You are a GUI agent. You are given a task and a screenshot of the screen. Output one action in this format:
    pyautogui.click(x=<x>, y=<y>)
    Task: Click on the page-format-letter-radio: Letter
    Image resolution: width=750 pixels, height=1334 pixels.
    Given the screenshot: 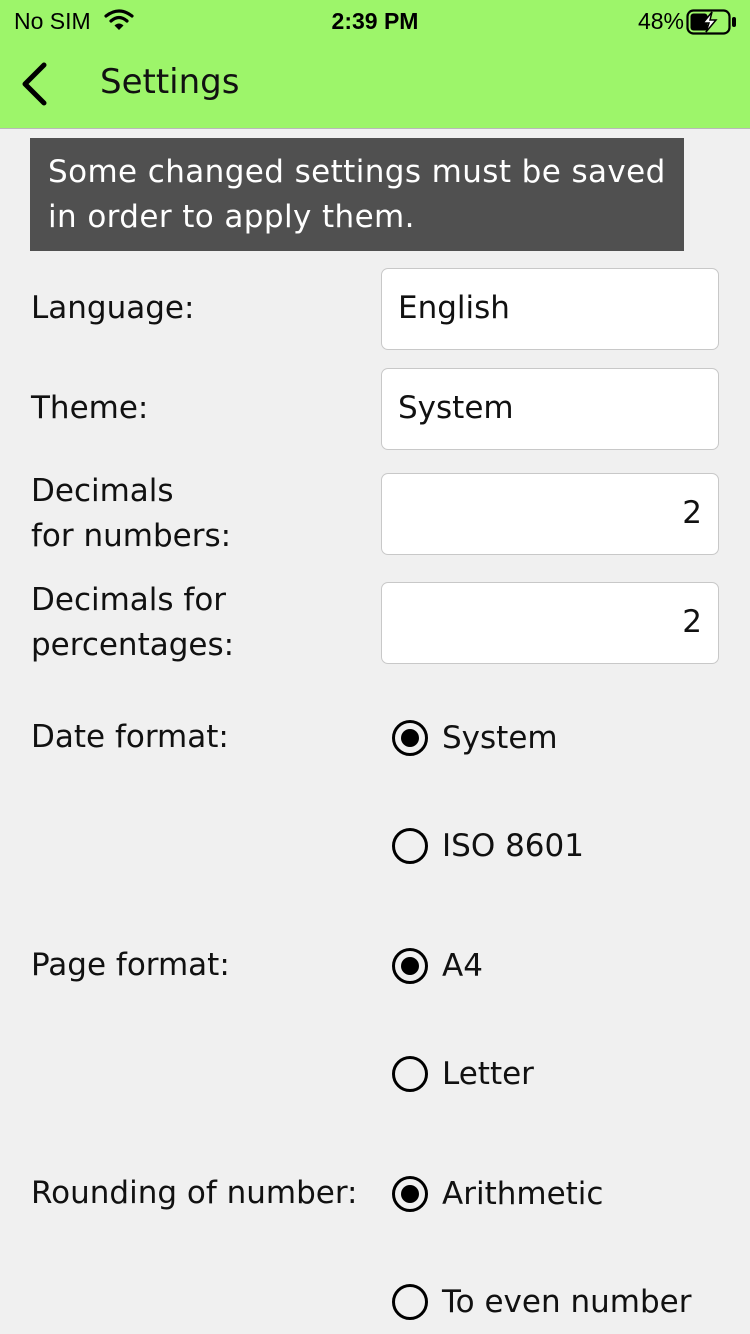 What is the action you would take?
    pyautogui.click(x=463, y=1074)
    